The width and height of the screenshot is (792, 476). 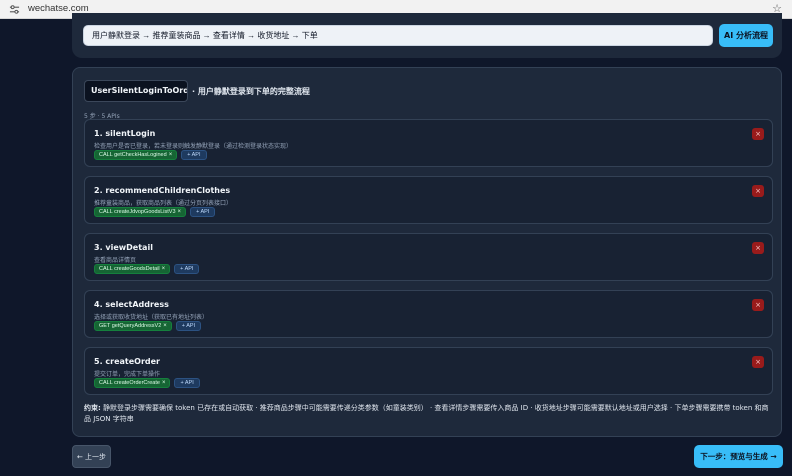 I want to click on api-call-tag: CALL createOrderCreate ×, so click(x=132, y=383).